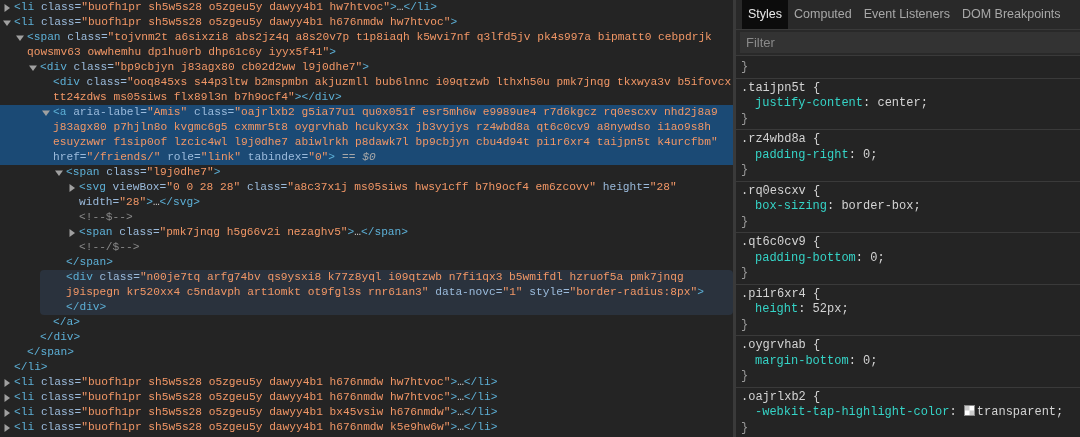  Describe the element at coordinates (244, 232) in the screenshot. I see `code-line: <span class="pmk7jnqg h5g66v2i nezaghv5">…</span>` at that location.